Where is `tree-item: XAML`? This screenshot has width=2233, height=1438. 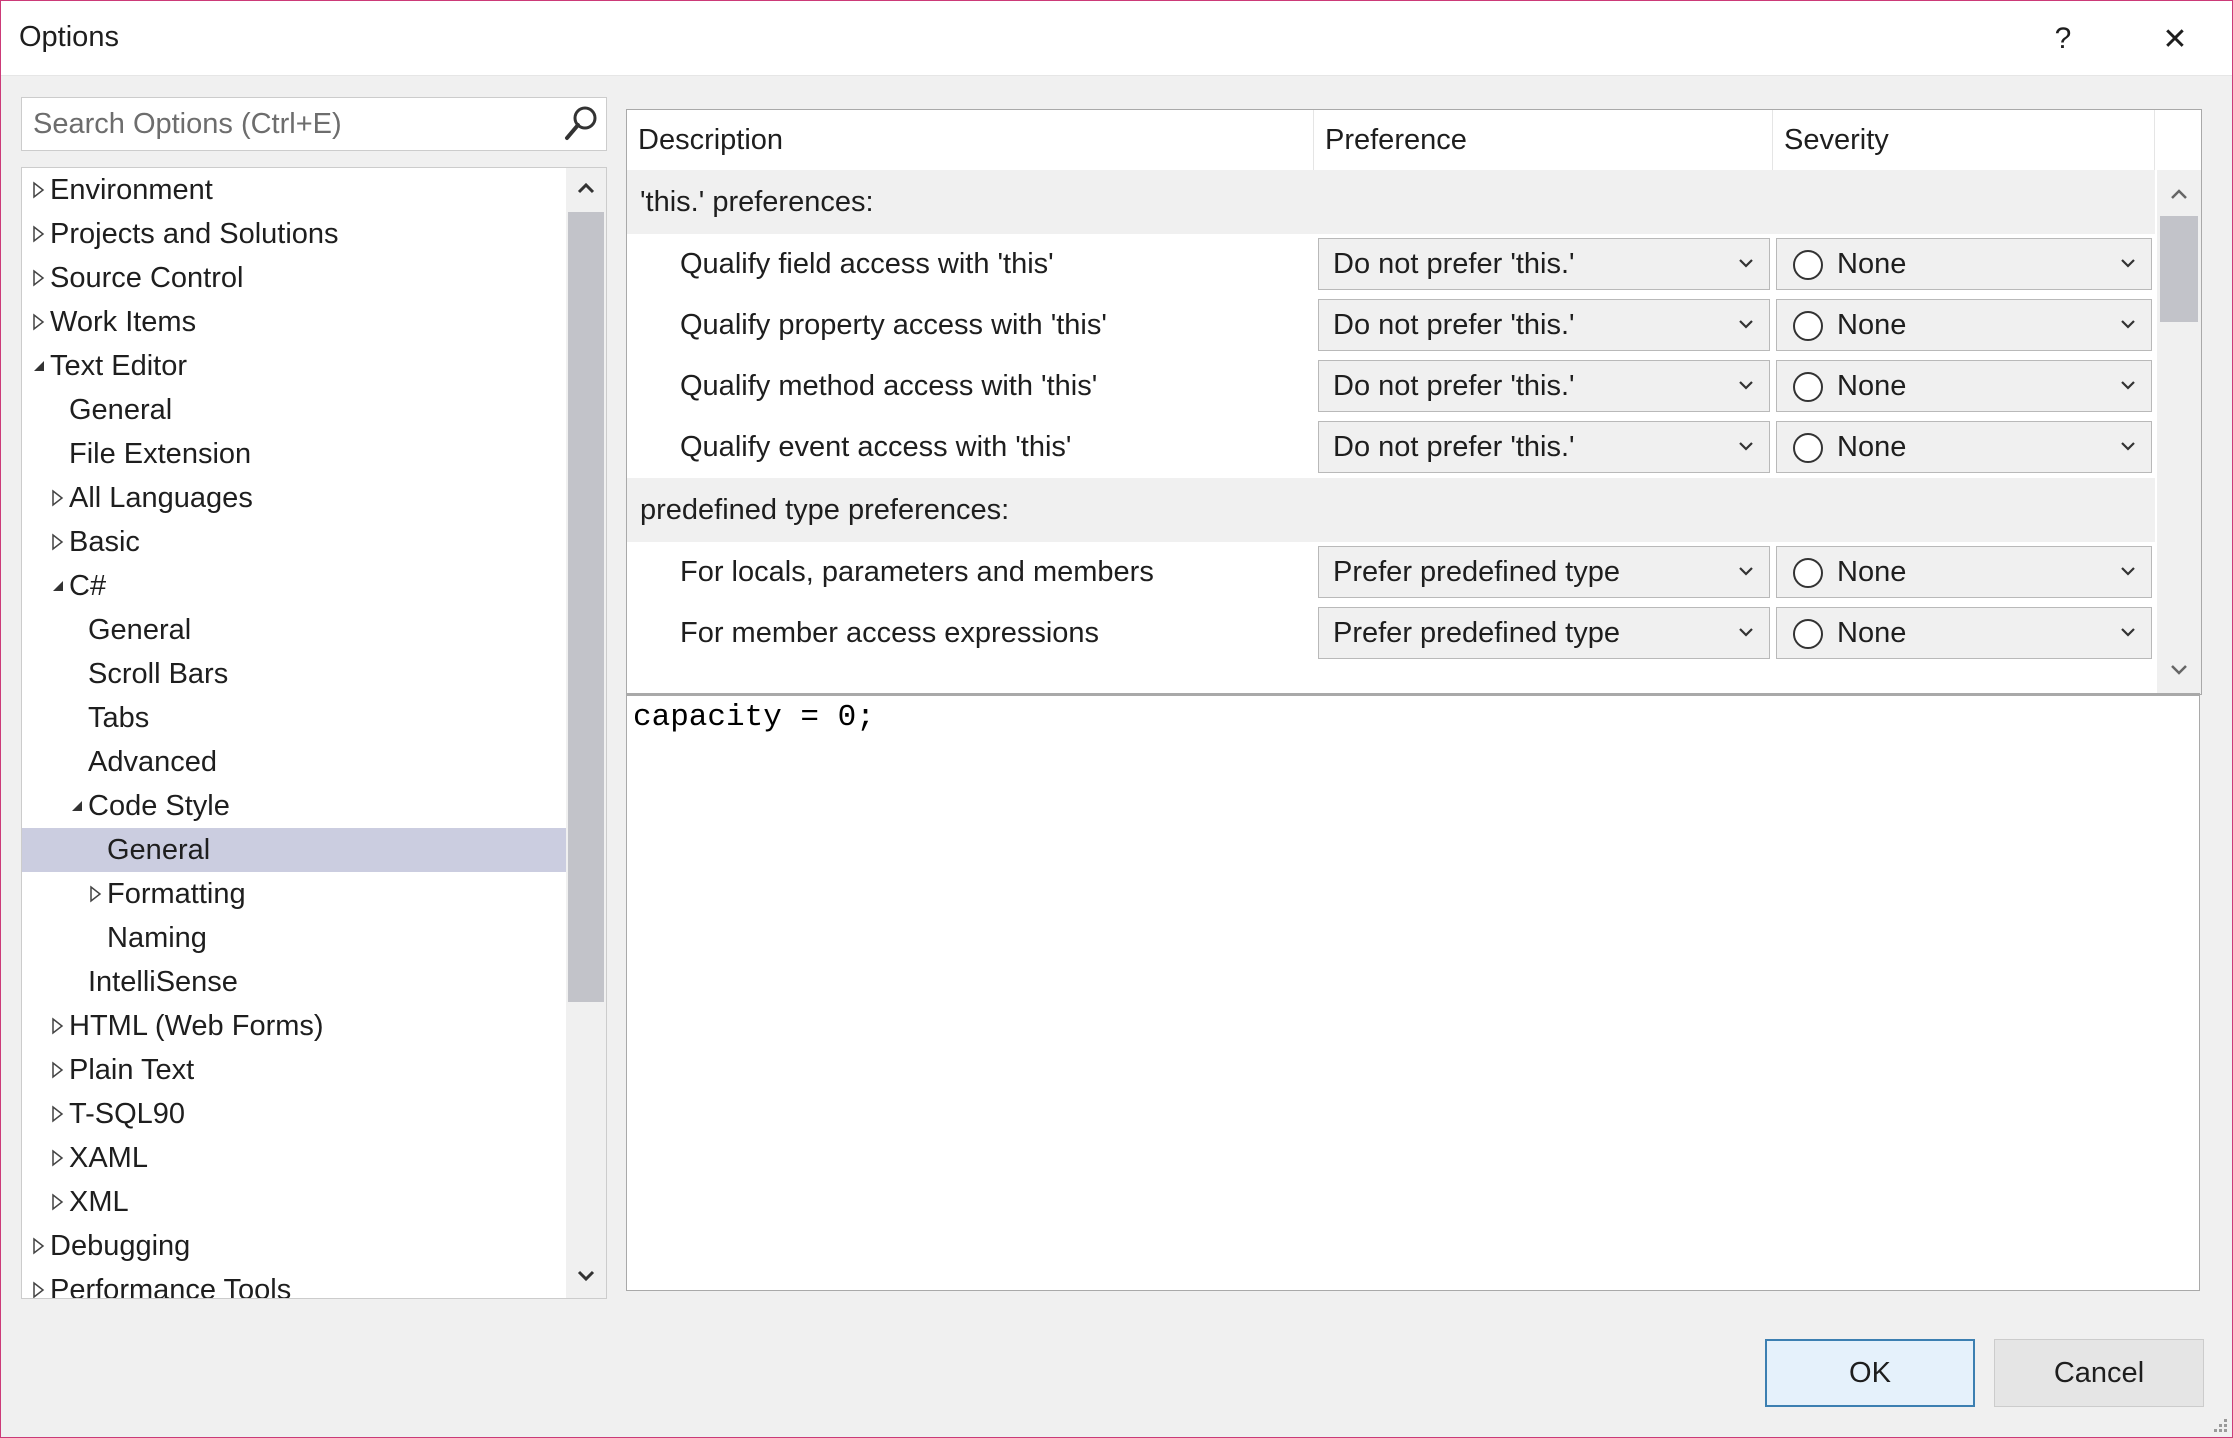 tree-item: XAML is located at coordinates (294, 1158).